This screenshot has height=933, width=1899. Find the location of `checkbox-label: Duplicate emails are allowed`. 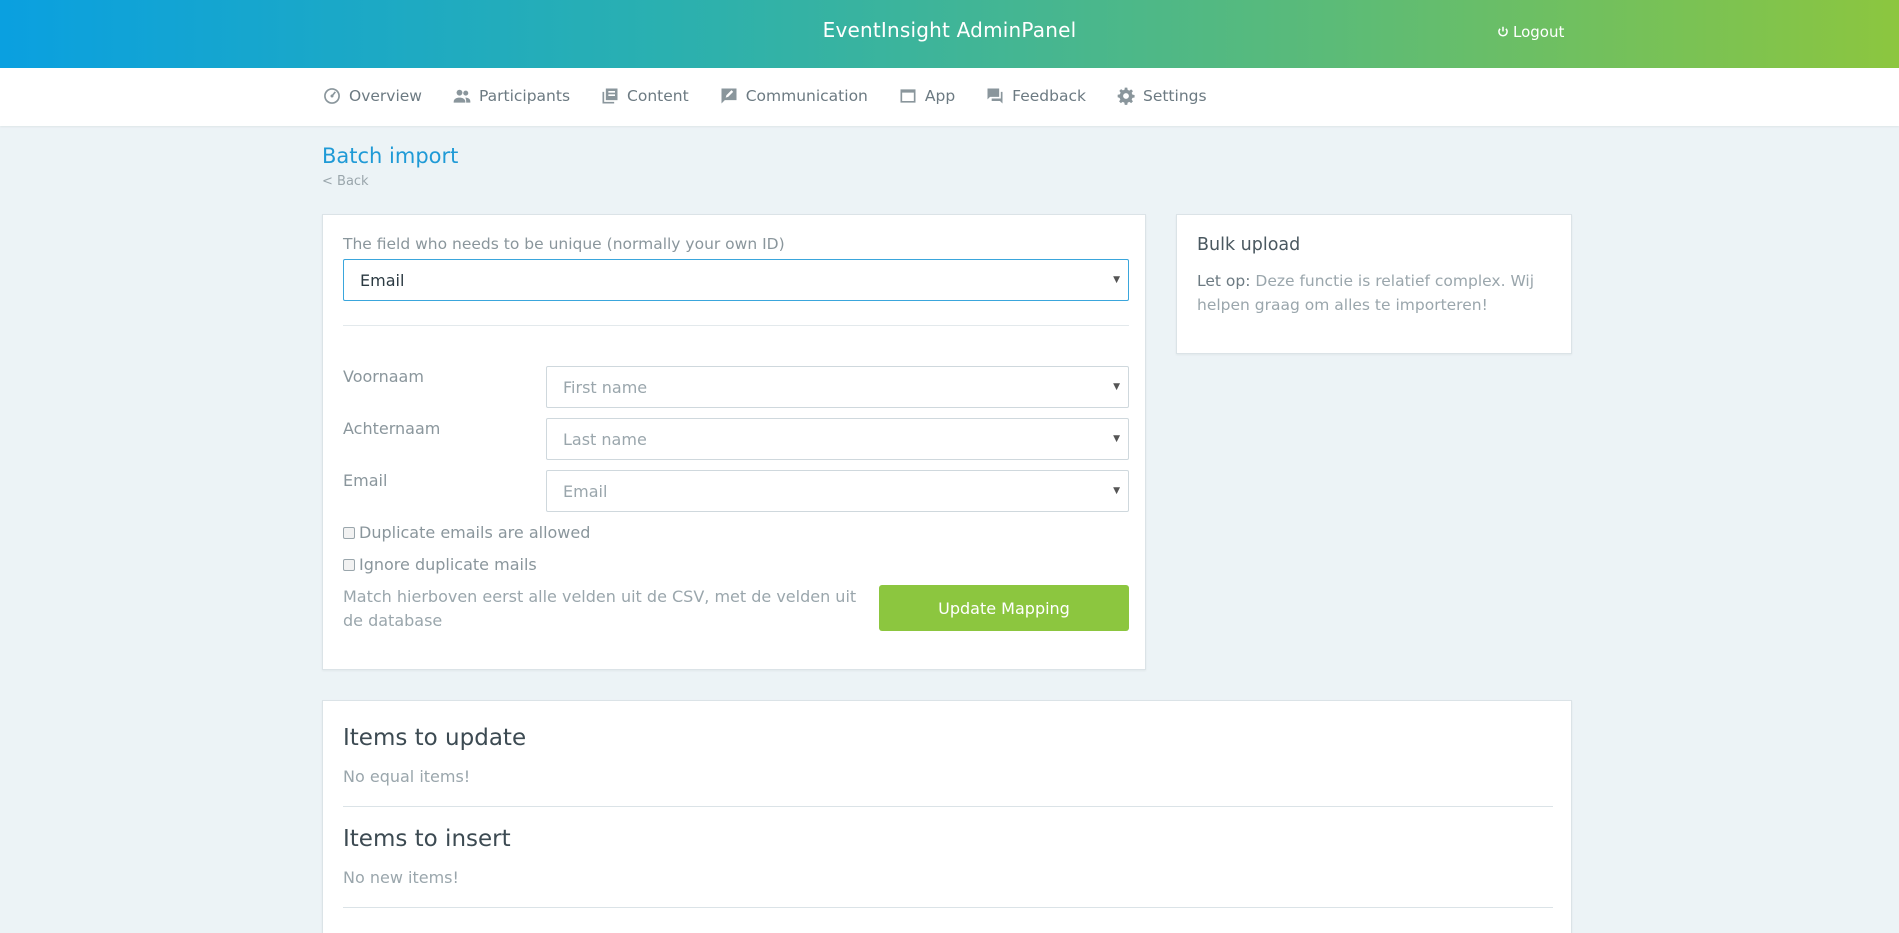

checkbox-label: Duplicate emails are allowed is located at coordinates (475, 532).